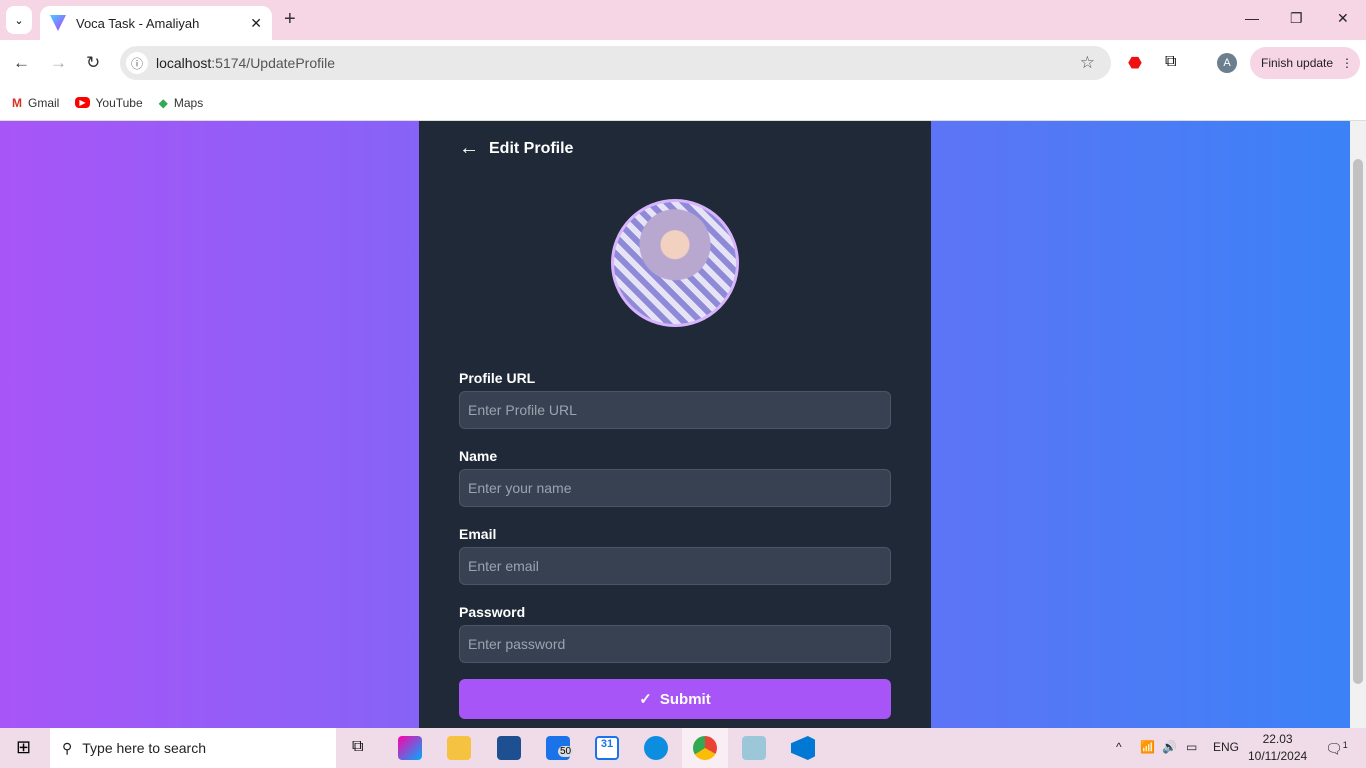 This screenshot has width=1366, height=768. What do you see at coordinates (705, 748) in the screenshot?
I see `chrome-icon` at bounding box center [705, 748].